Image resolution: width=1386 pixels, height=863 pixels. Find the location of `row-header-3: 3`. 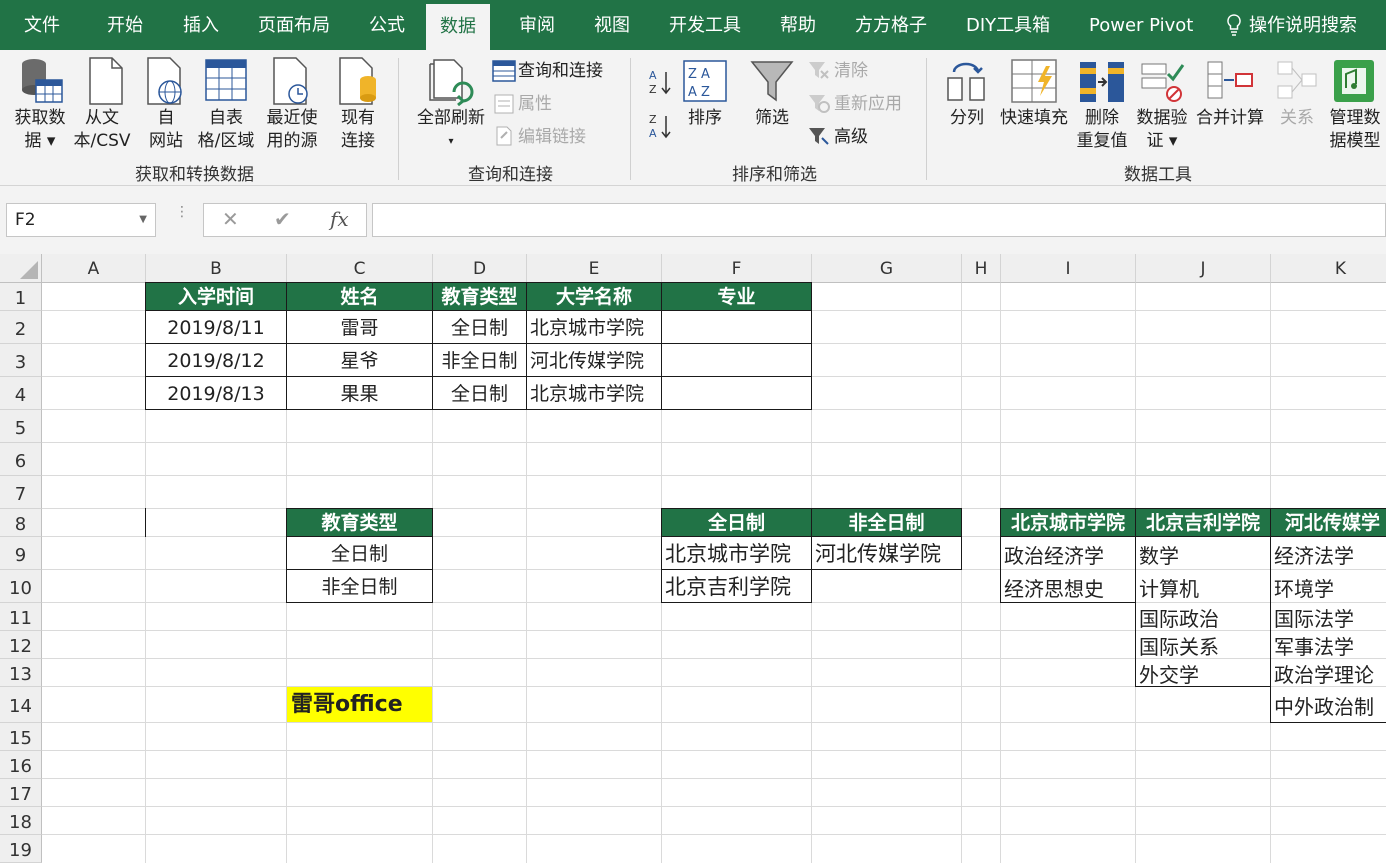

row-header-3: 3 is located at coordinates (21, 360).